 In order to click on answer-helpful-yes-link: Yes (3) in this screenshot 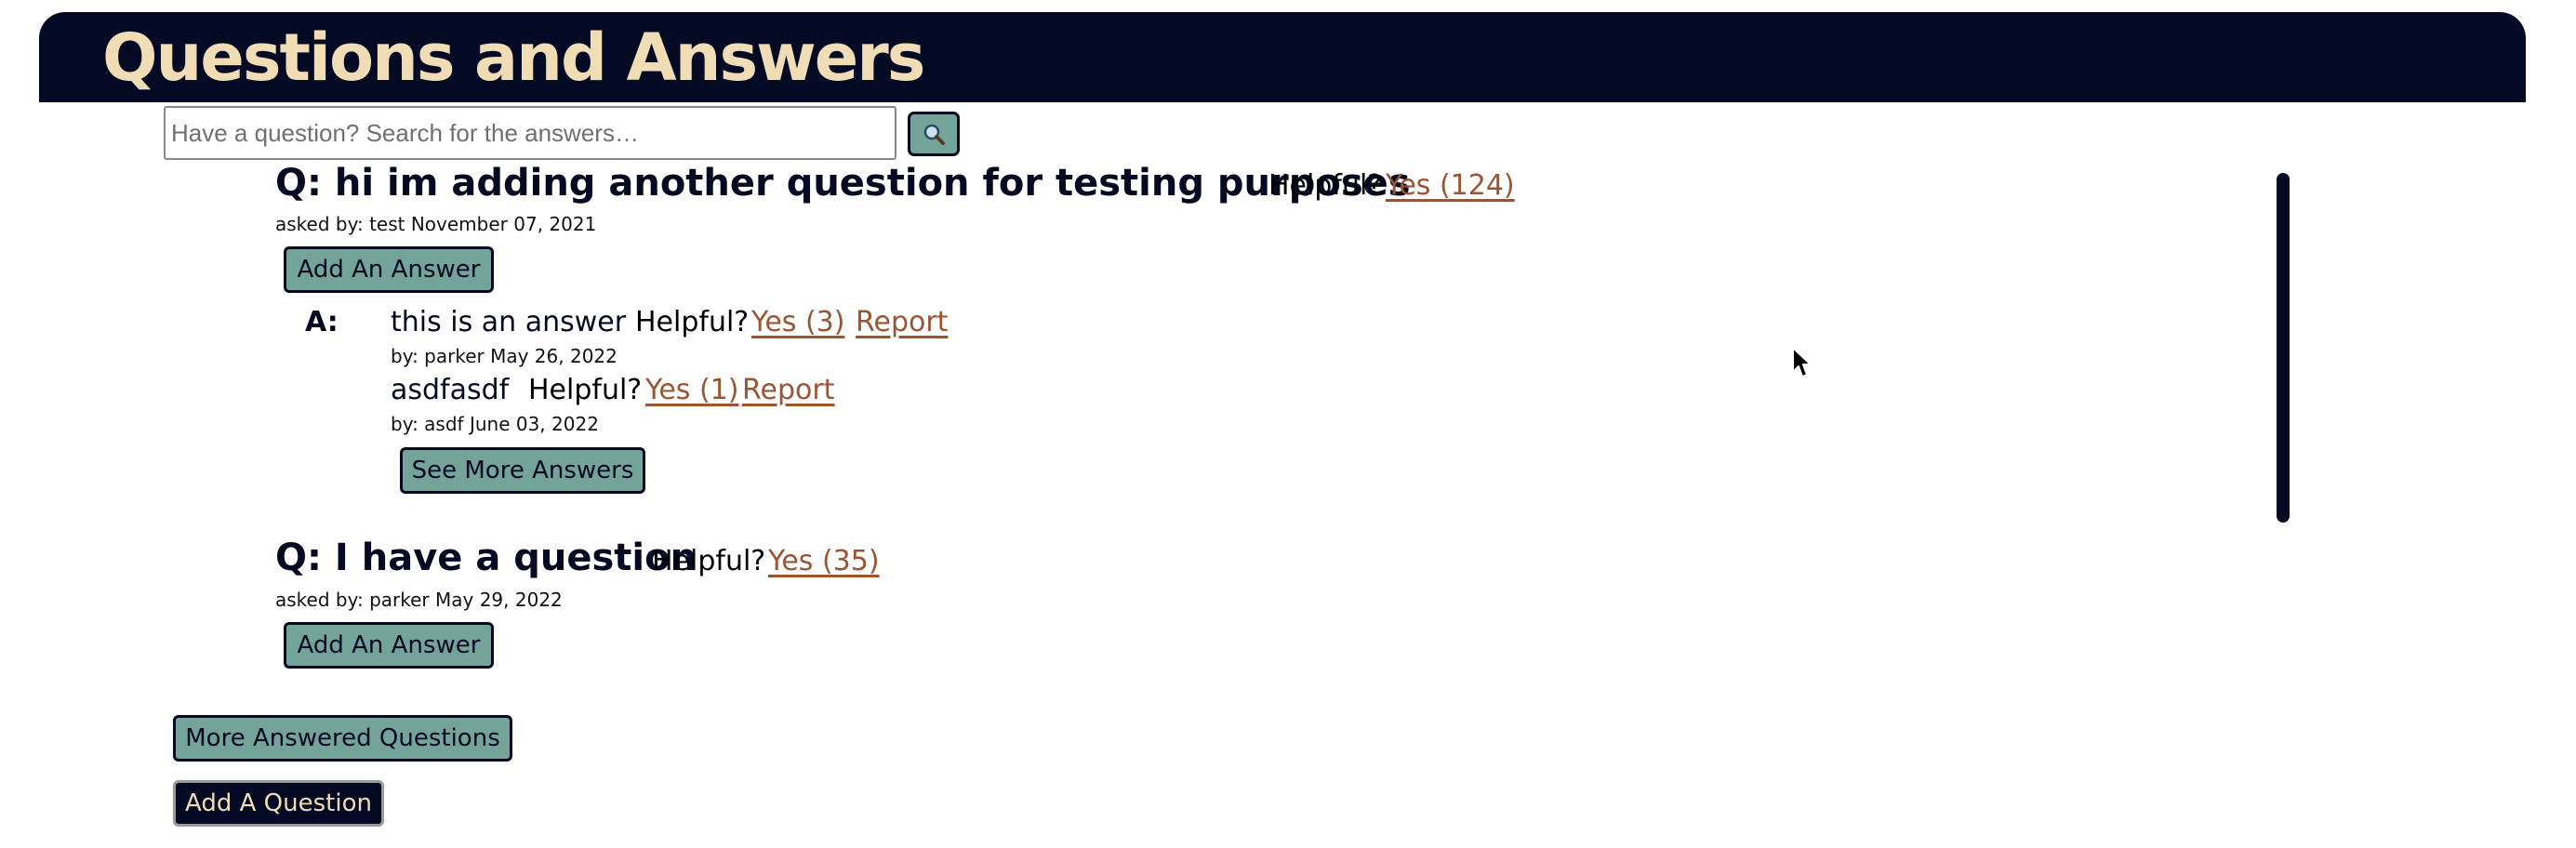, I will do `click(797, 322)`.